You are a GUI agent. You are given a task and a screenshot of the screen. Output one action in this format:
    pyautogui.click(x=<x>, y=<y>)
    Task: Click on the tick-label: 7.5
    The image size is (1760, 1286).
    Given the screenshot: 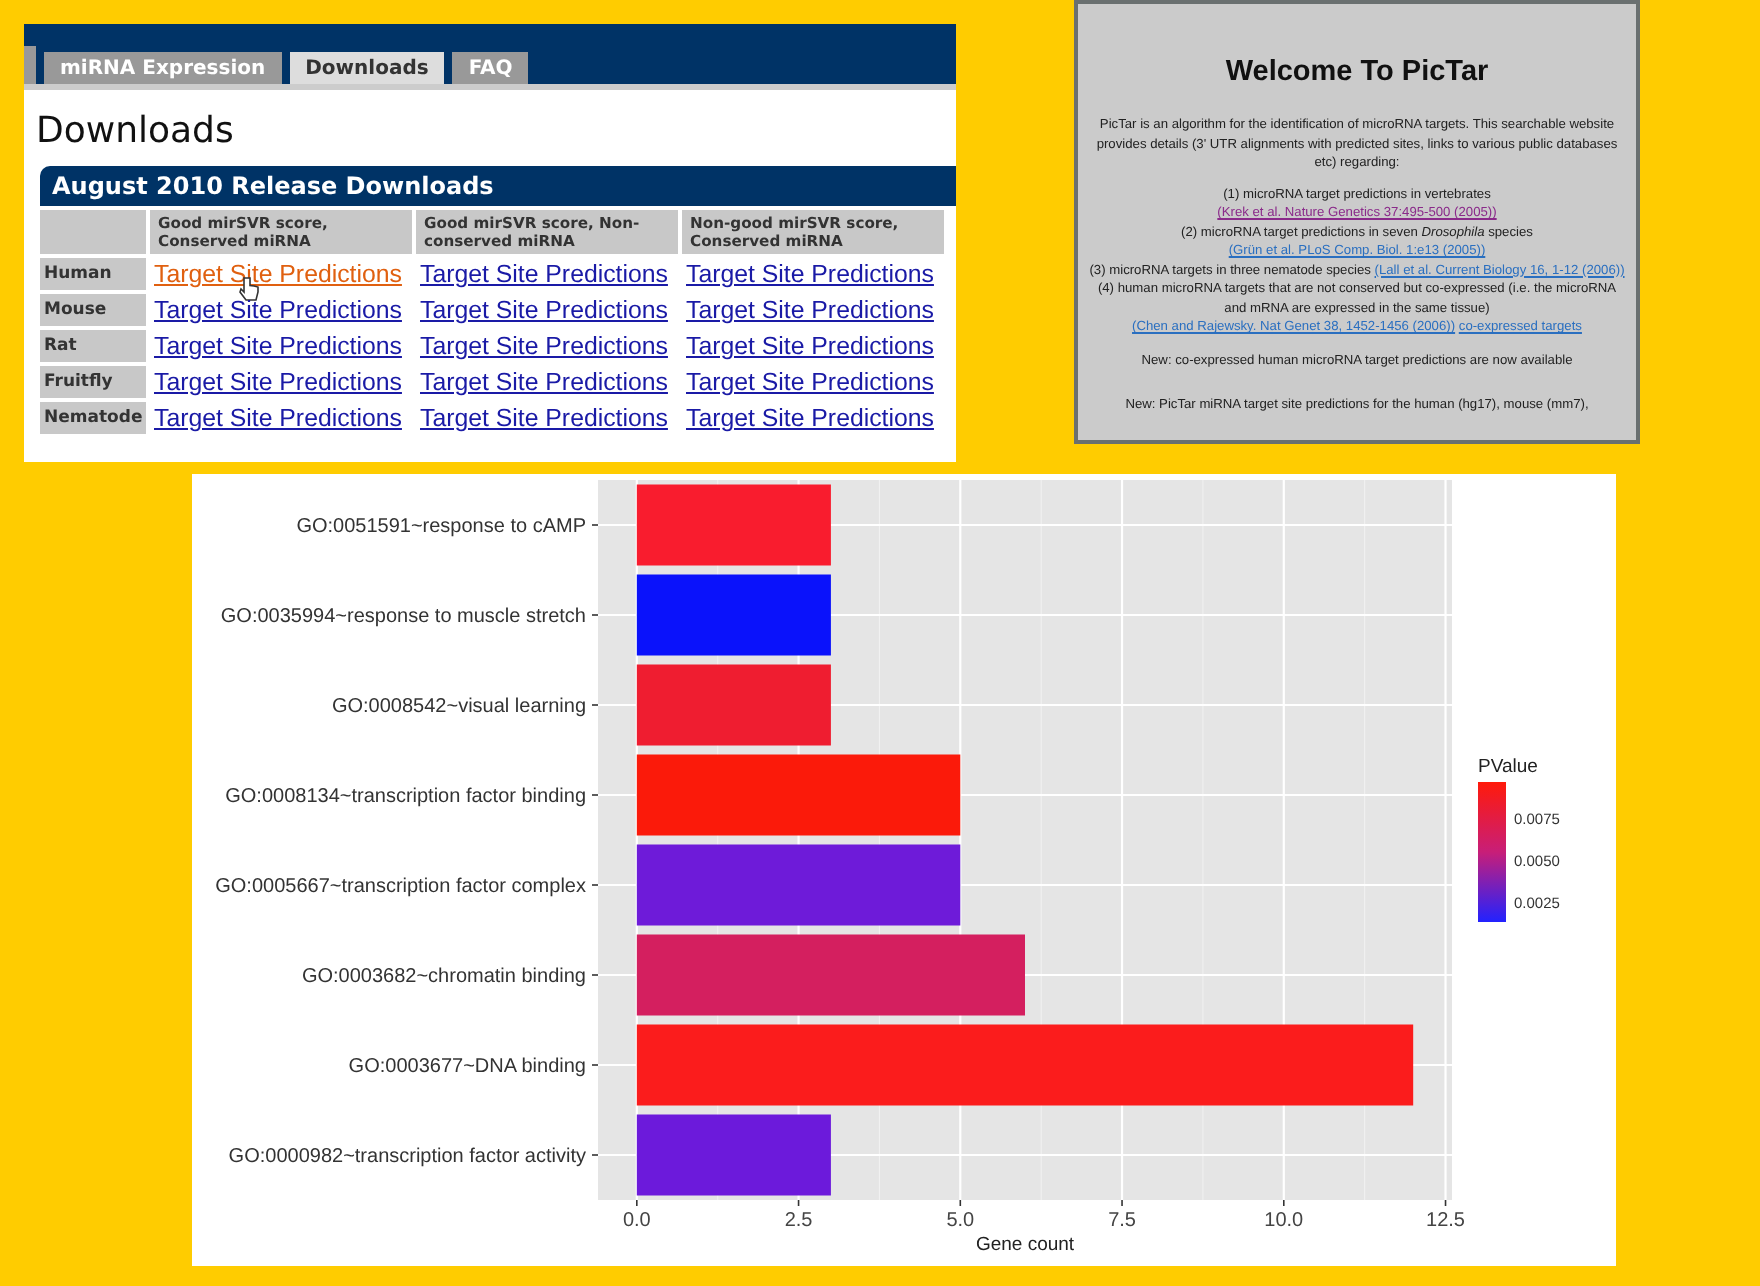 What is the action you would take?
    pyautogui.click(x=1122, y=1221)
    